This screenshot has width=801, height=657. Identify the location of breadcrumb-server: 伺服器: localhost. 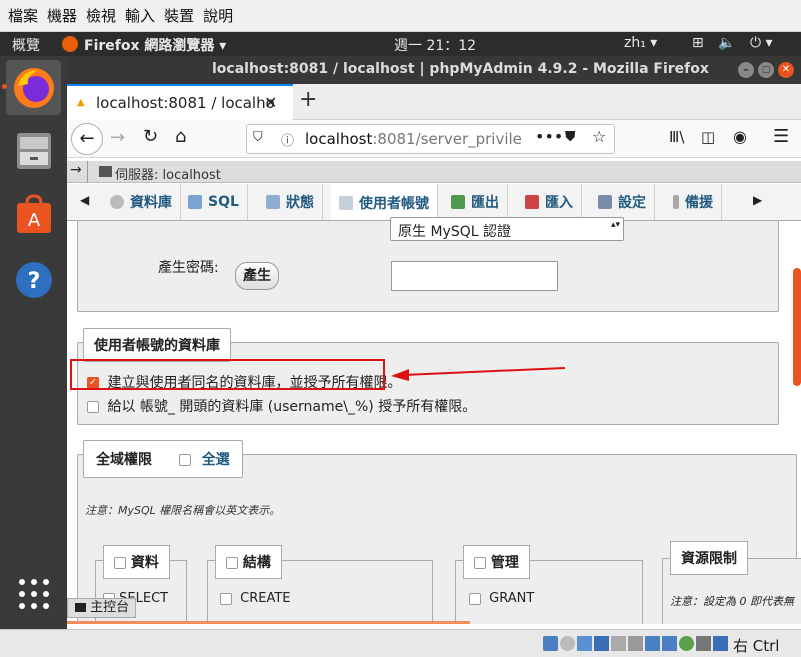
(168, 173).